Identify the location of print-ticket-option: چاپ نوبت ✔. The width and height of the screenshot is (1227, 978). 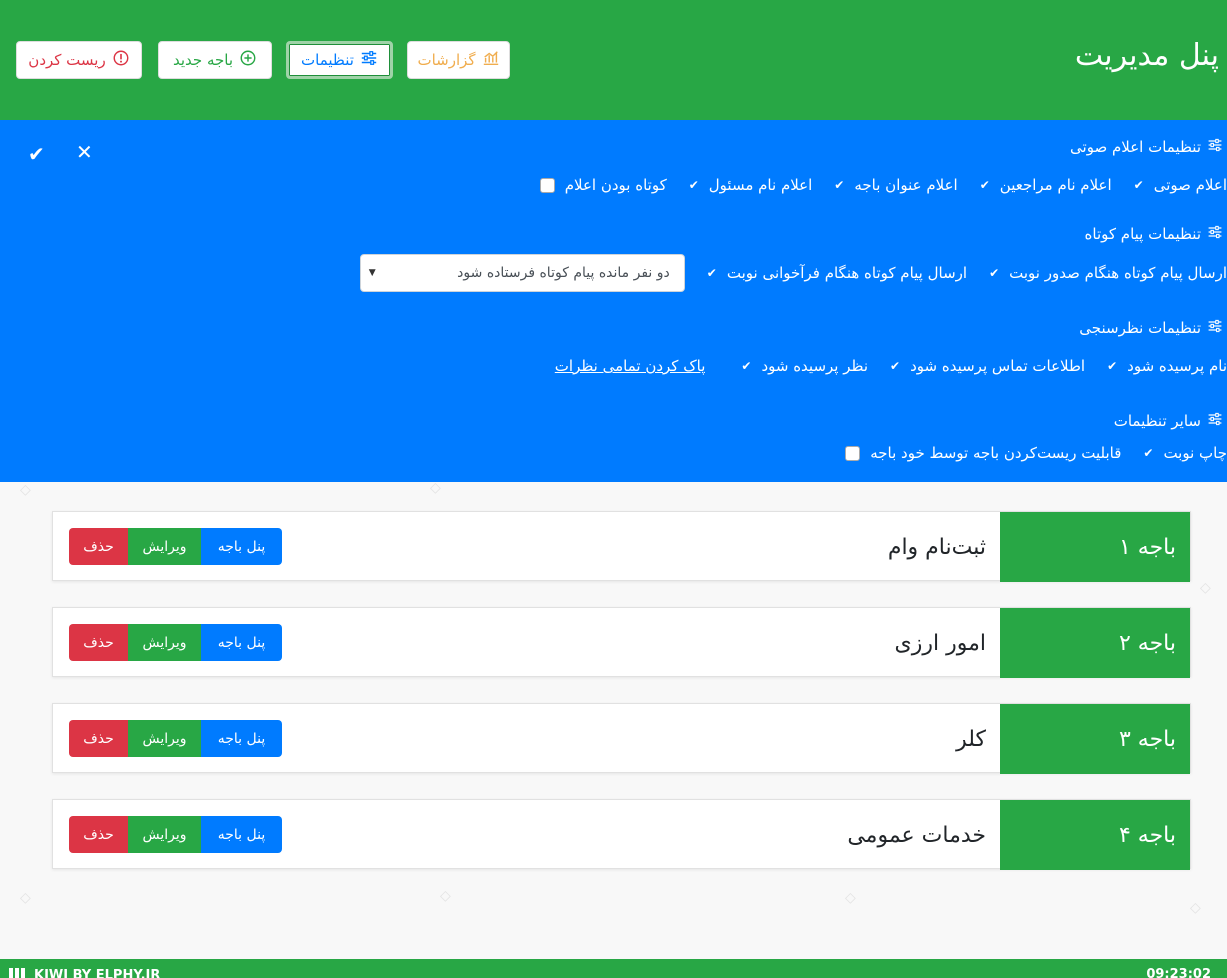
(1185, 453).